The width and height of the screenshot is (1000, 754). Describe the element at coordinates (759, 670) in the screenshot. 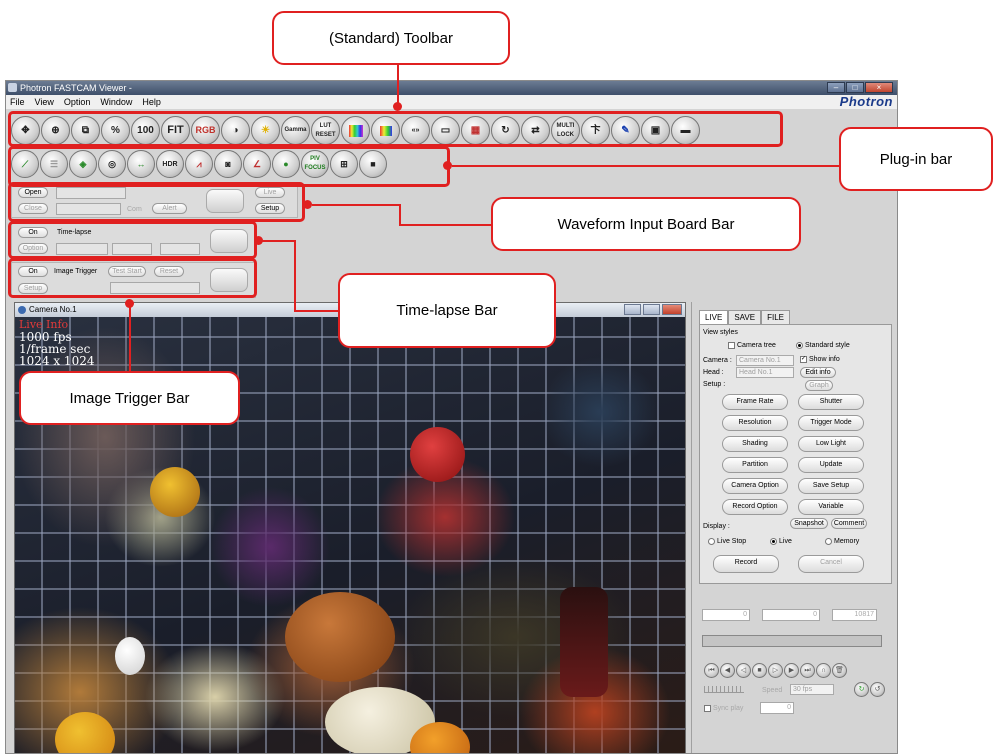

I see `stop-icon: ■` at that location.